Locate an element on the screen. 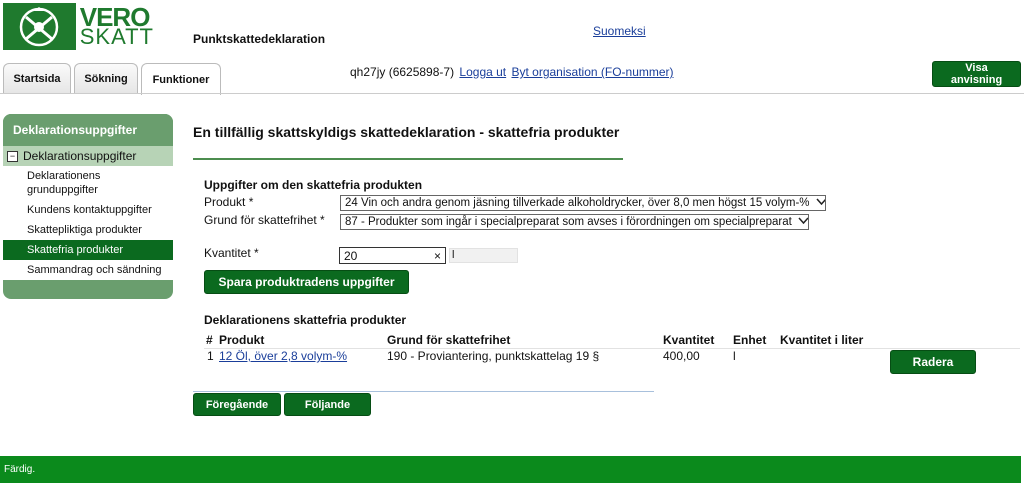 This screenshot has width=1024, height=486. save-product-row-button: Spara produktradens uppgifter is located at coordinates (306, 282).